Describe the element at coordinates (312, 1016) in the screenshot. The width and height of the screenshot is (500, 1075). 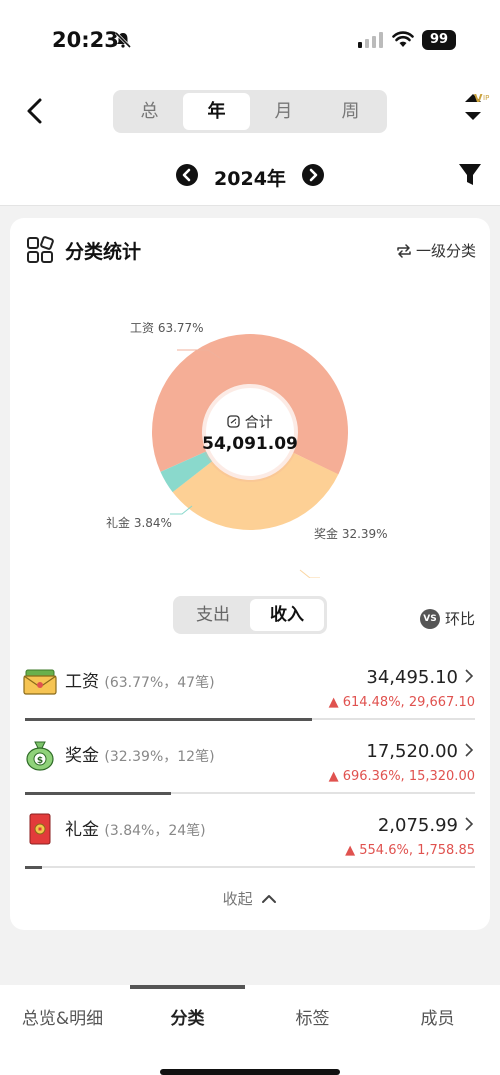
I see `tab-tags: 标签` at that location.